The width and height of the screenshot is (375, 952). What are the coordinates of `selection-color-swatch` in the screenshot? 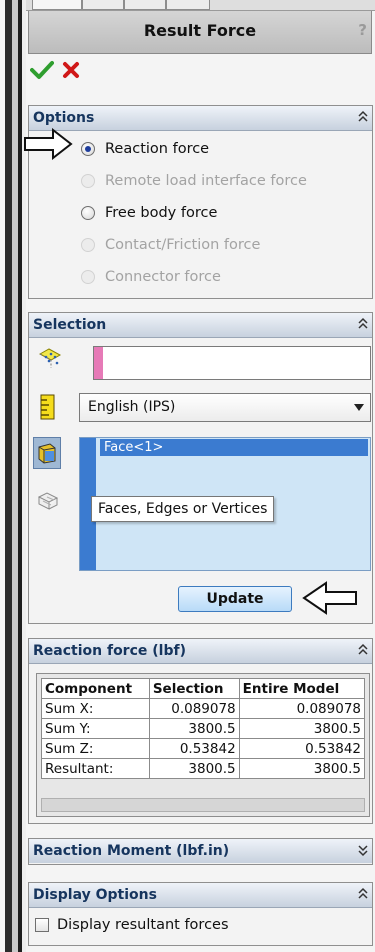 It's located at (98, 363).